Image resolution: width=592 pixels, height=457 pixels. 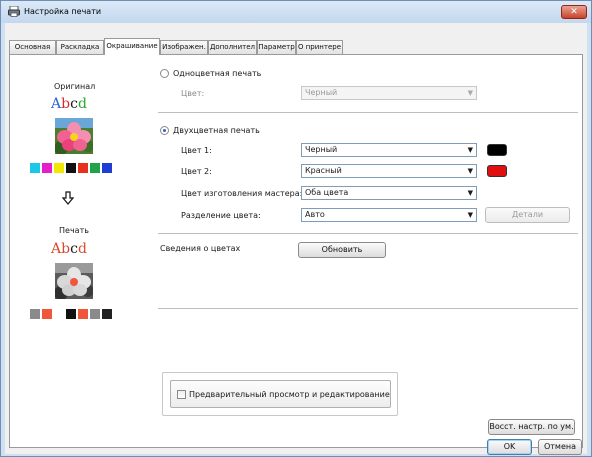 What do you see at coordinates (323, 170) in the screenshot?
I see `color2-value: Красный` at bounding box center [323, 170].